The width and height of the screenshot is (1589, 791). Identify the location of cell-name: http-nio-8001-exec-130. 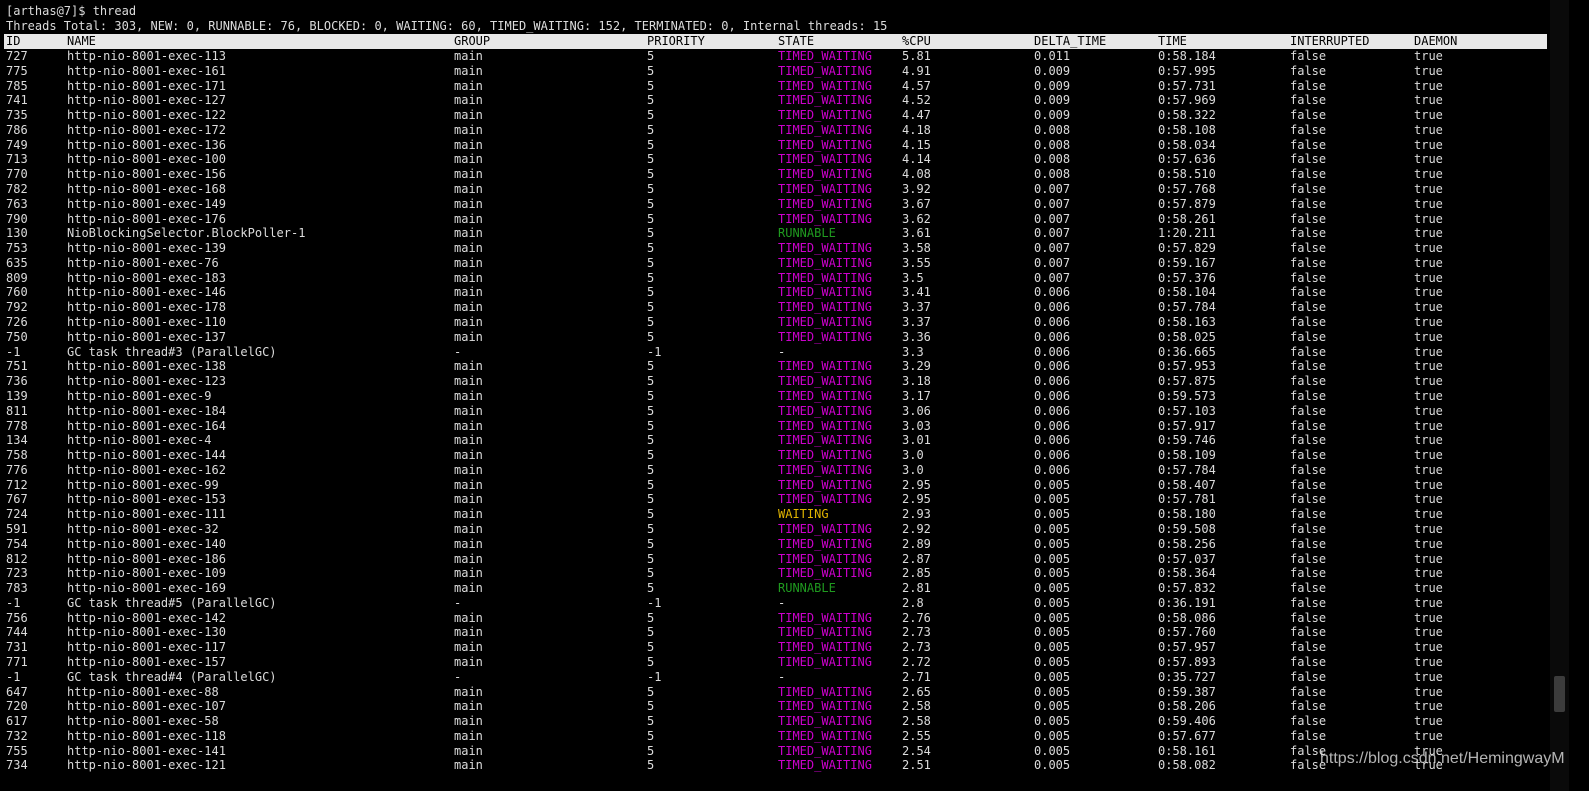
(146, 632).